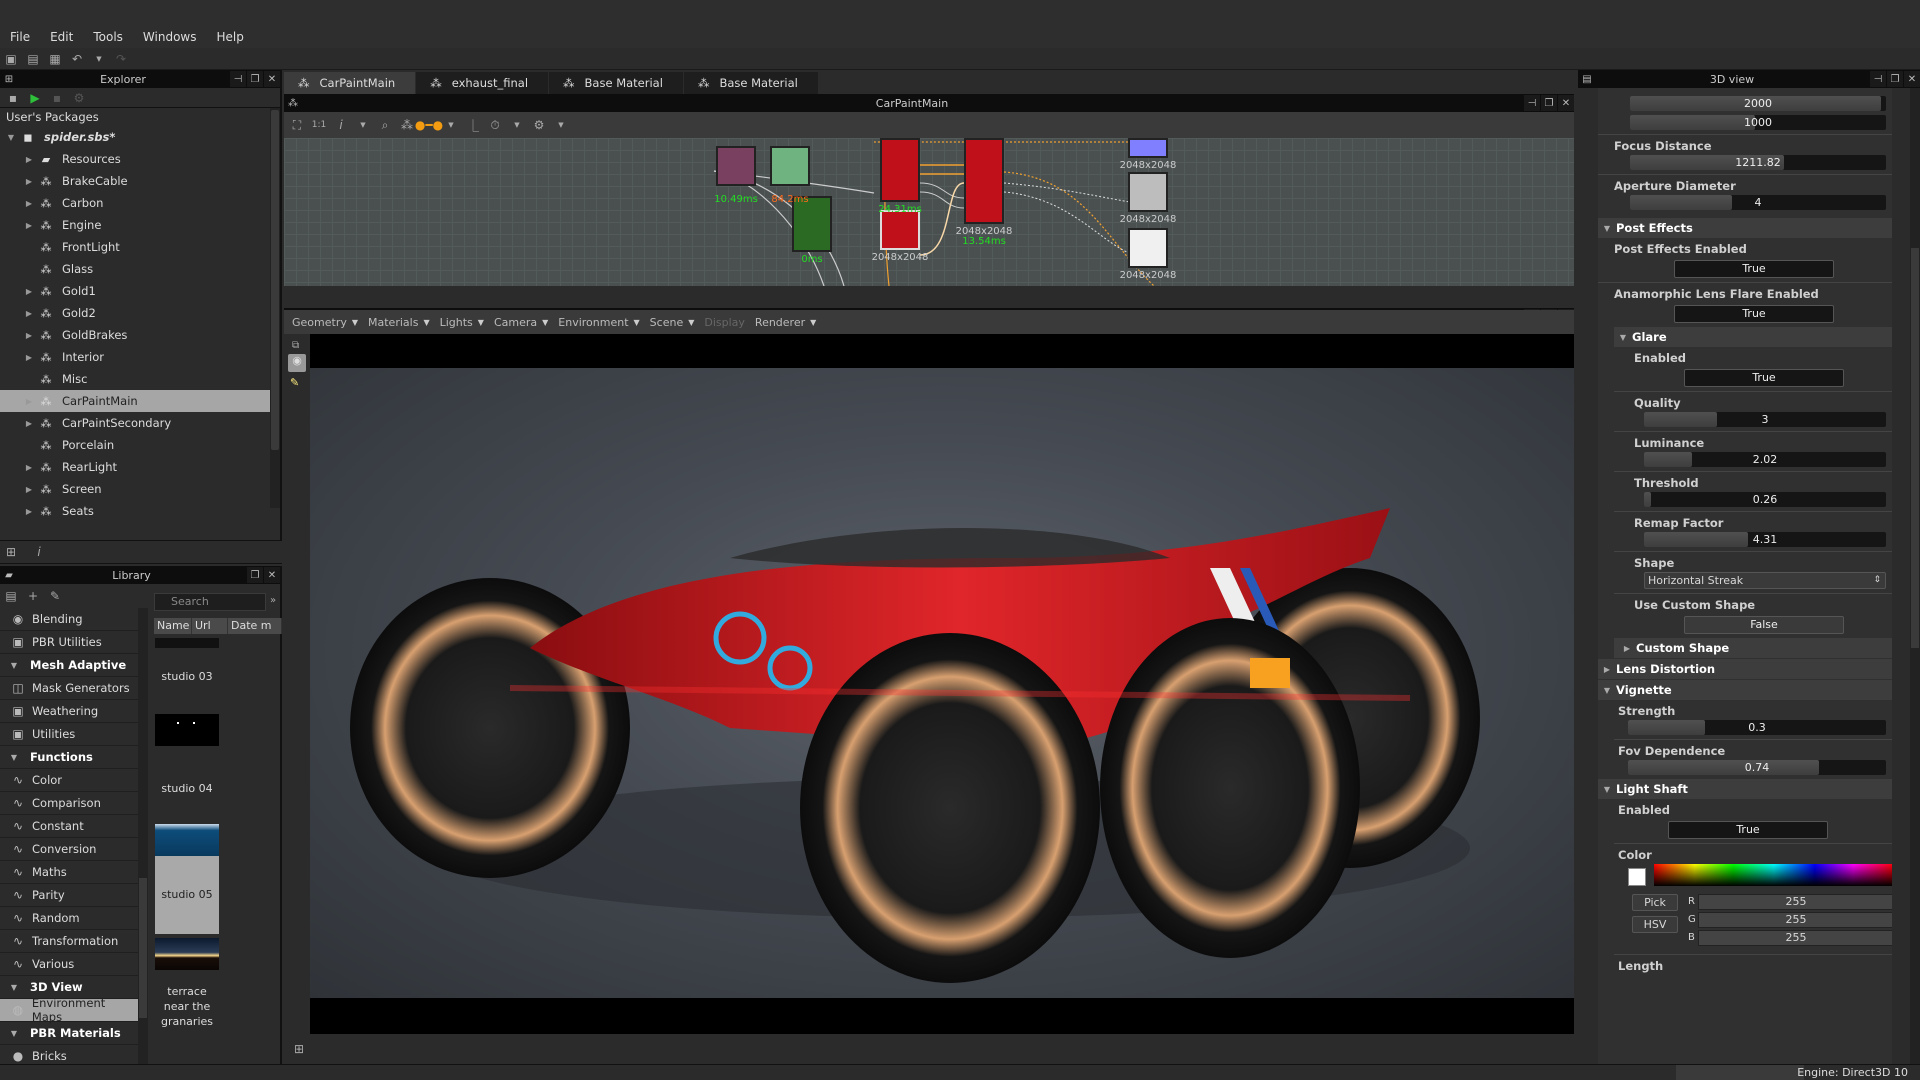 This screenshot has height=1080, width=1920. What do you see at coordinates (483, 83) in the screenshot?
I see `tab-exhaust_final: ⁂ exhaust_final` at bounding box center [483, 83].